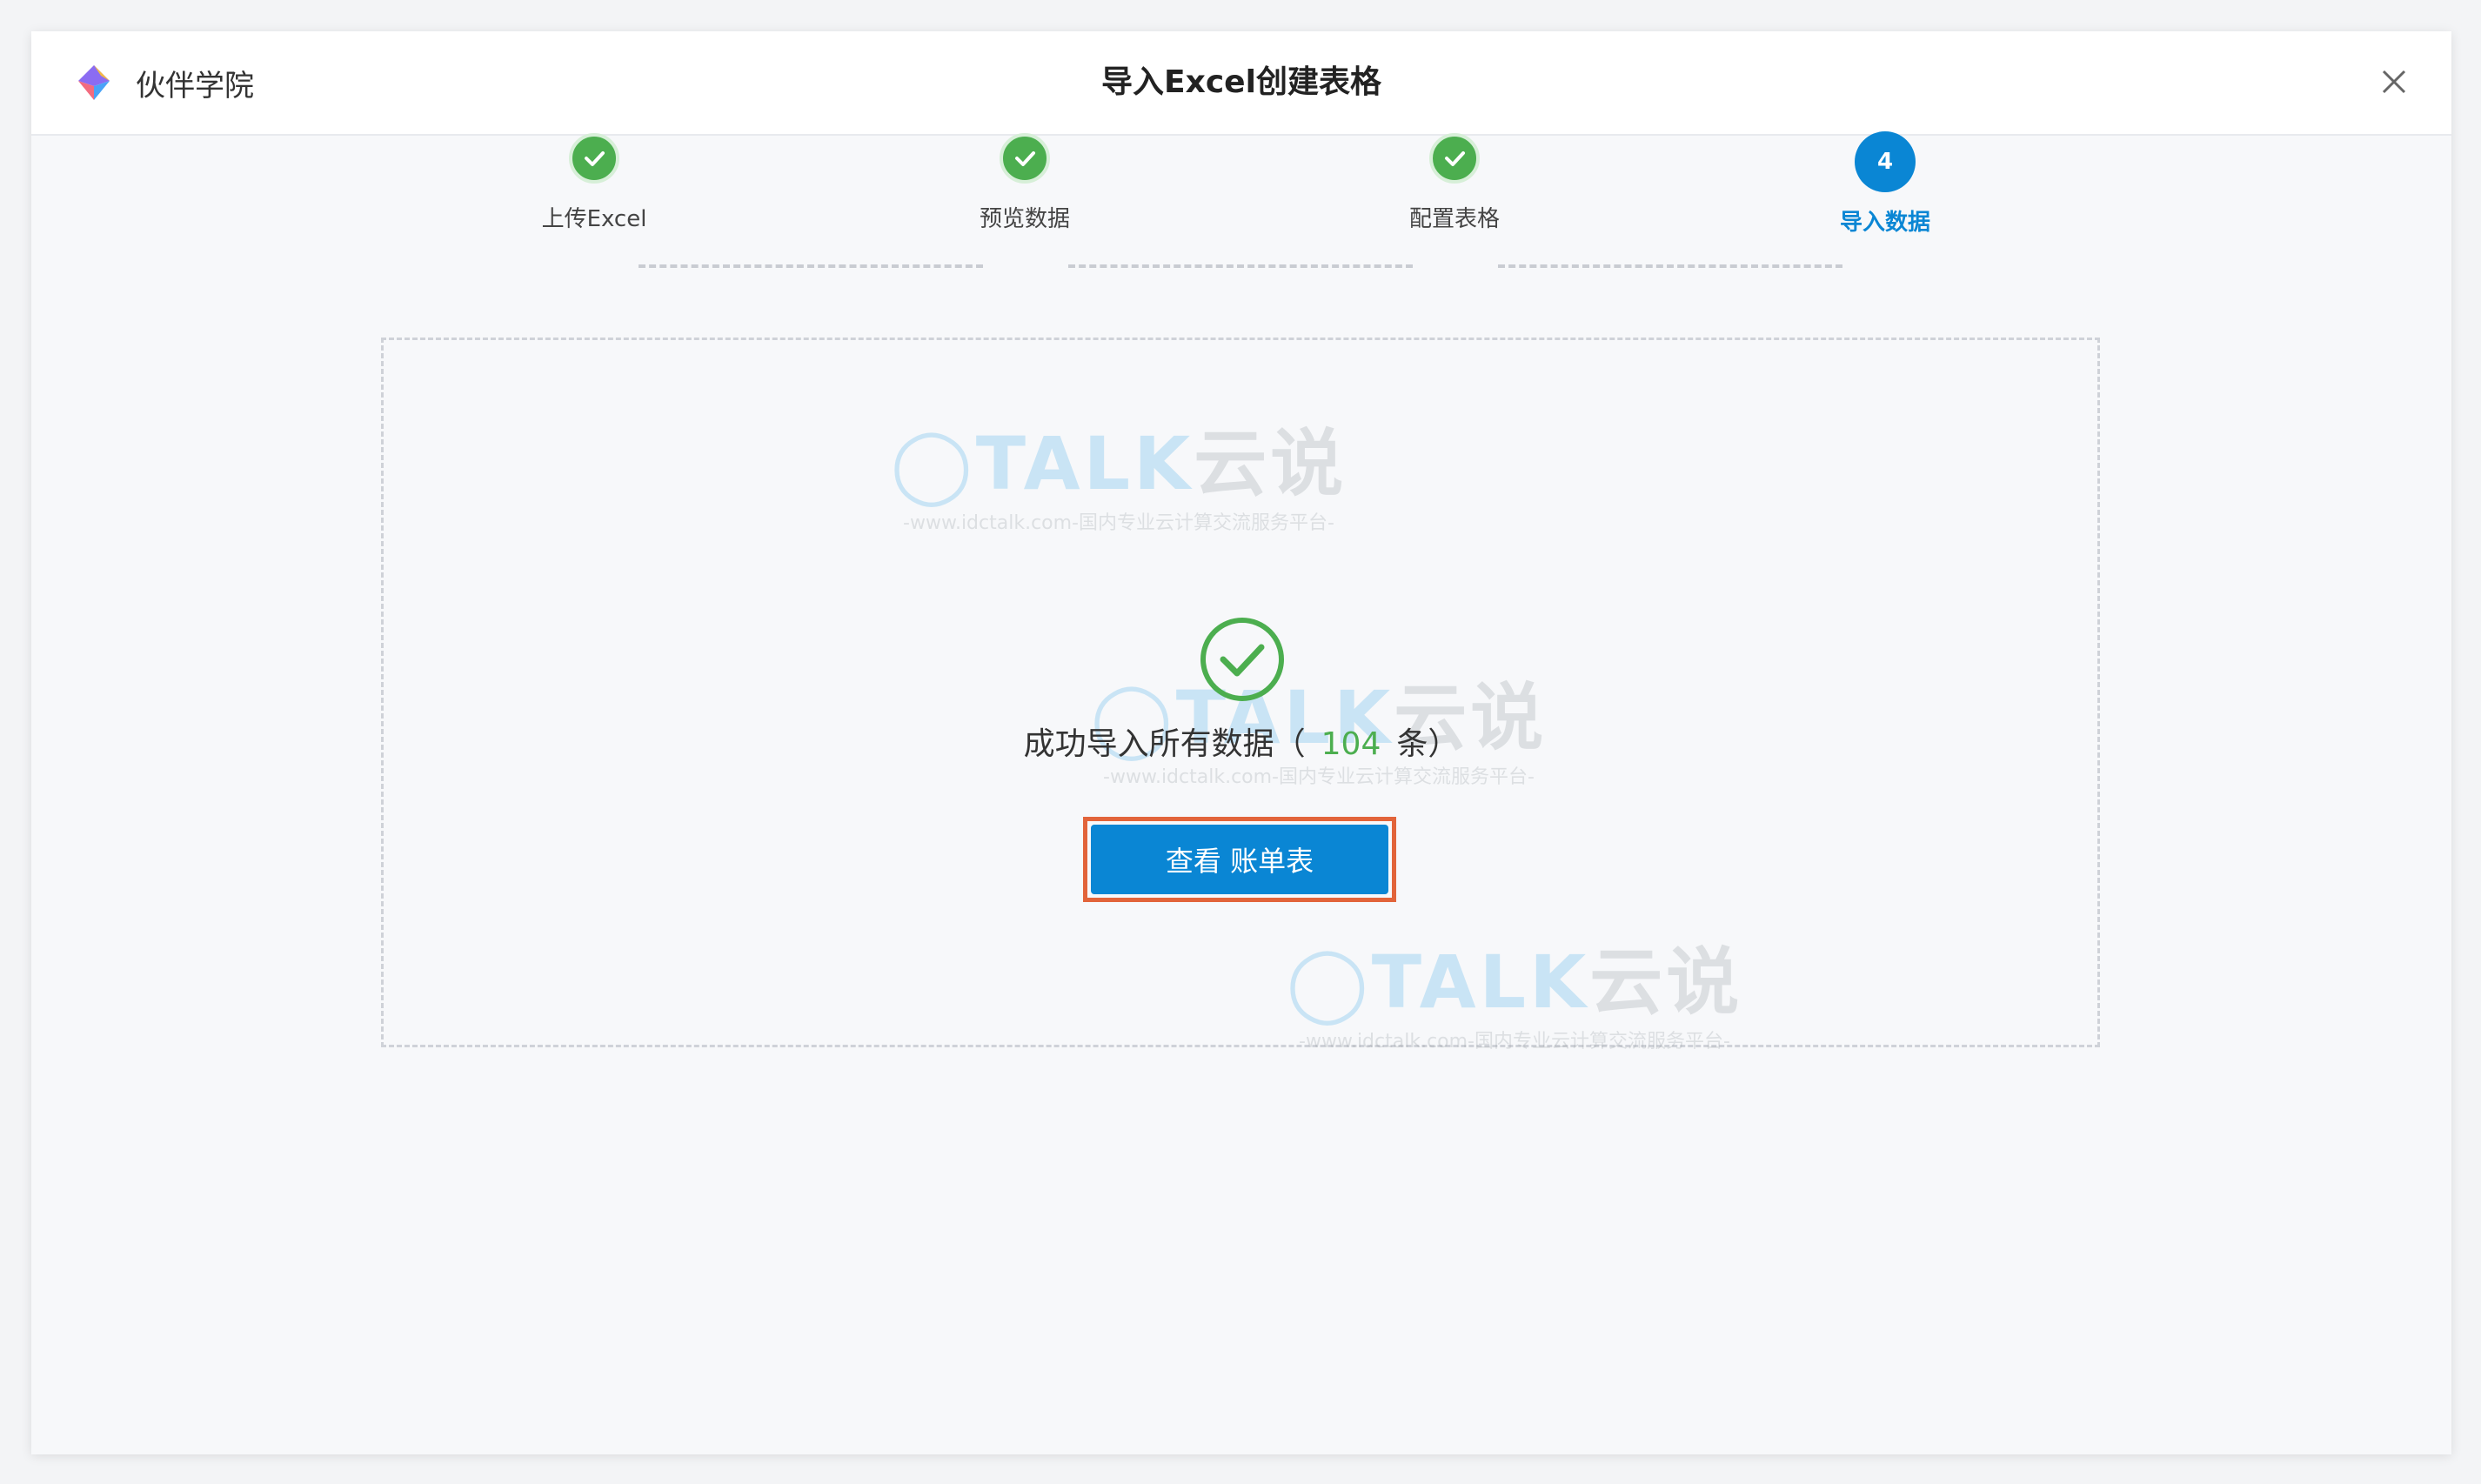 The image size is (2481, 1484). I want to click on step-indicator, so click(1241, 242).